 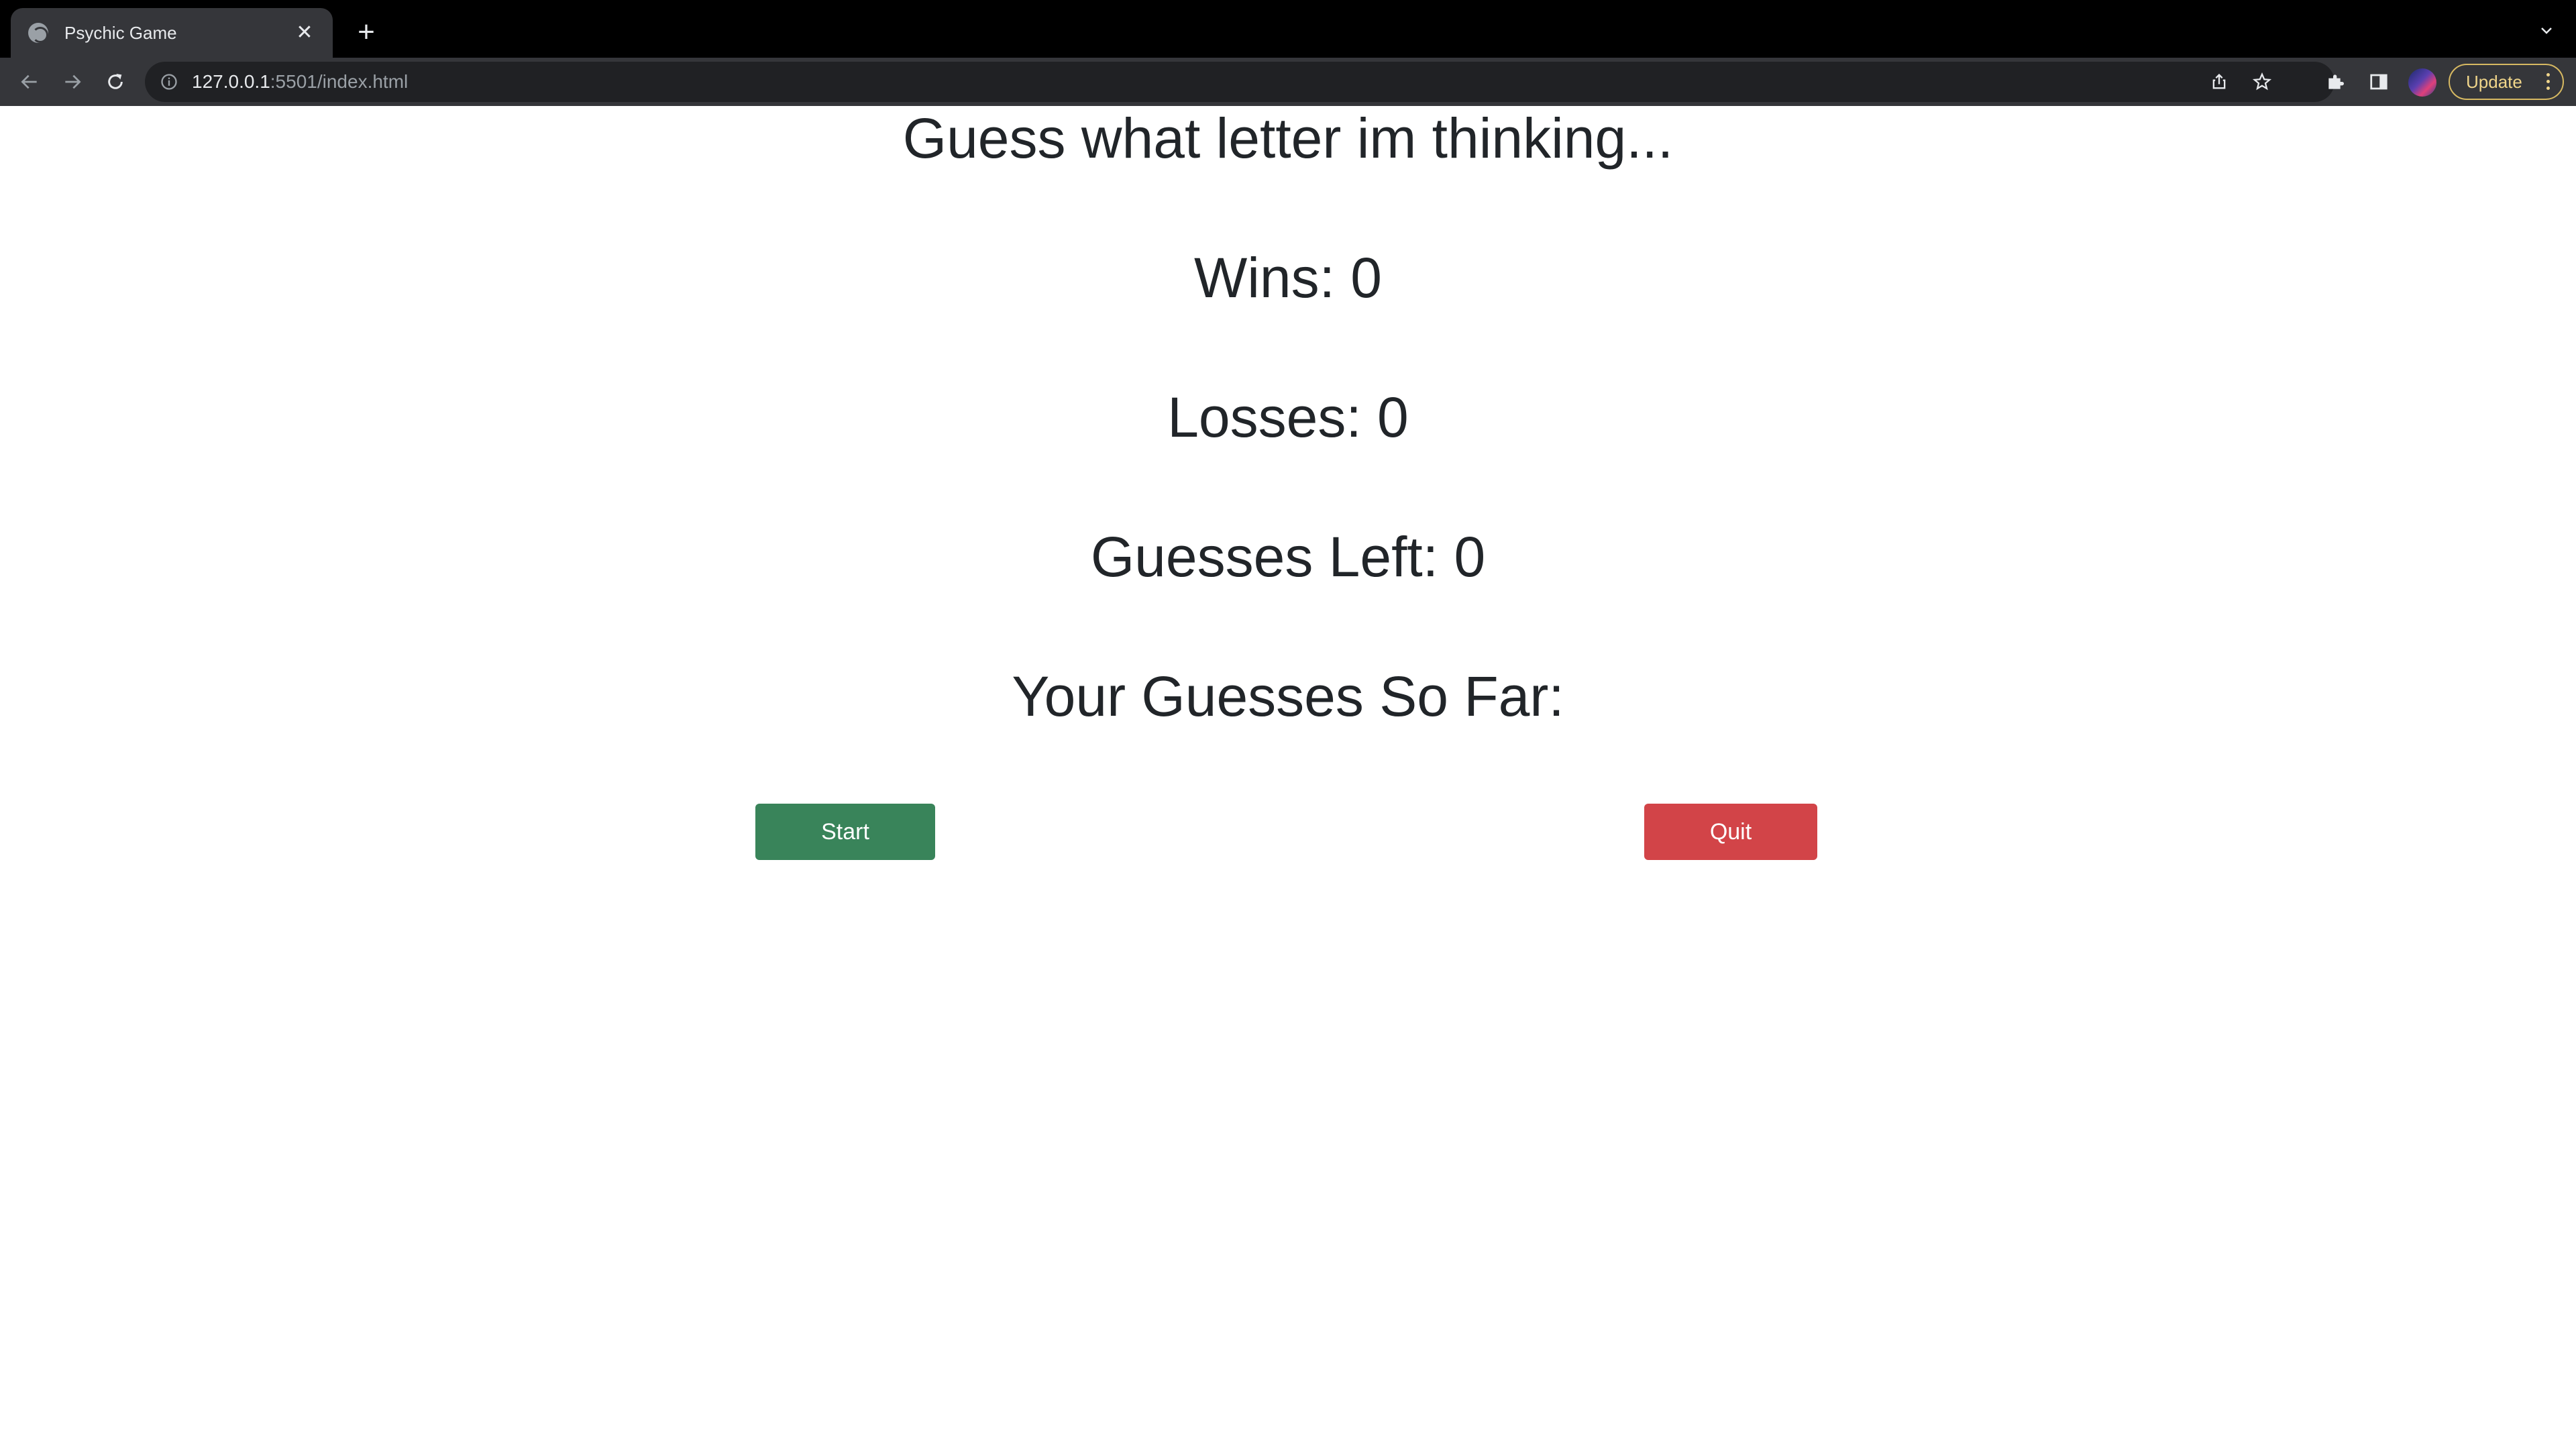 What do you see at coordinates (1288, 556) in the screenshot?
I see `guesses-left-counter: Guesses Left: 0` at bounding box center [1288, 556].